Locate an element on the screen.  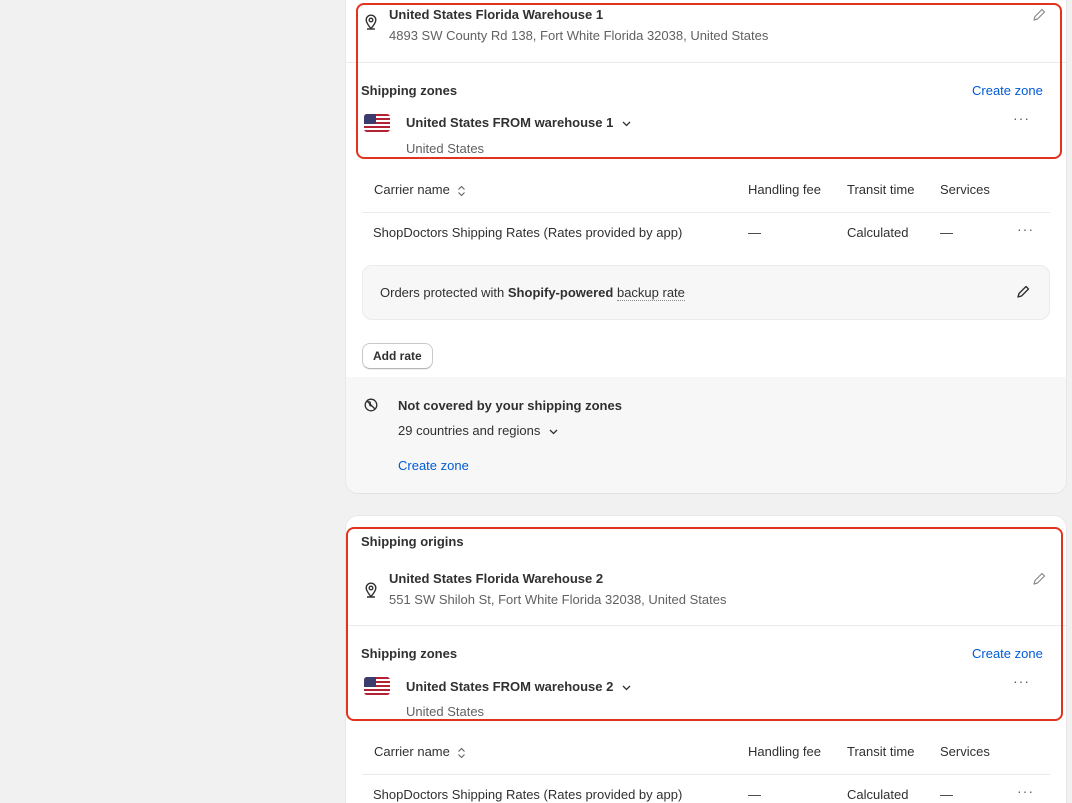
not-covered-title: Not covered by your shipping zones is located at coordinates (510, 405).